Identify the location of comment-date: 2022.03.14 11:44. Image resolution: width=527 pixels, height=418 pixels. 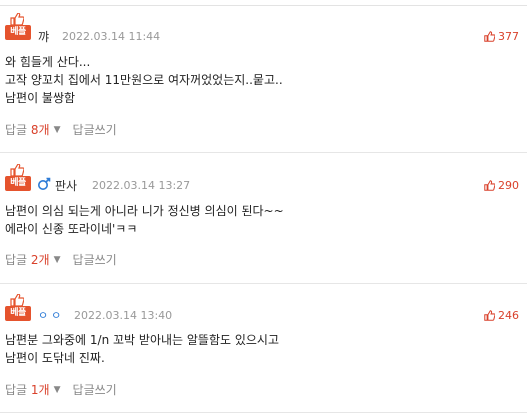
(111, 36).